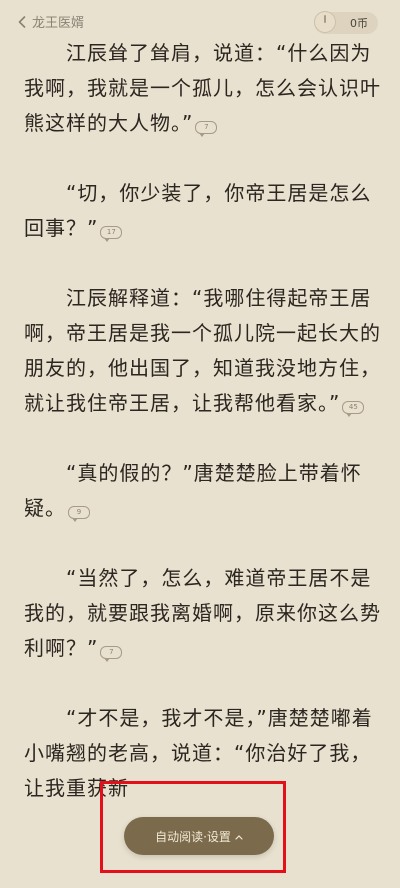 This screenshot has width=400, height=888. What do you see at coordinates (346, 22) in the screenshot?
I see `coin-balance: 0币` at bounding box center [346, 22].